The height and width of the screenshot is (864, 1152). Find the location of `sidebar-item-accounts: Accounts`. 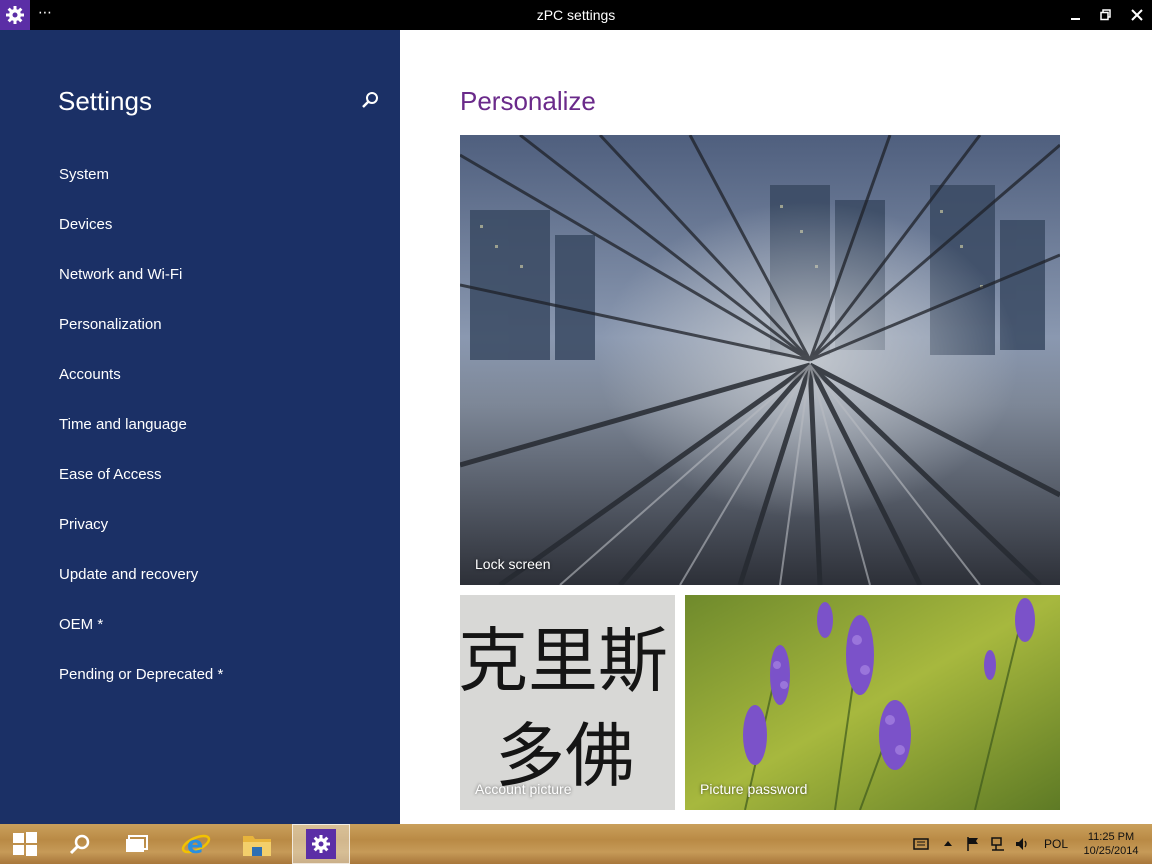

sidebar-item-accounts: Accounts is located at coordinates (141, 389).